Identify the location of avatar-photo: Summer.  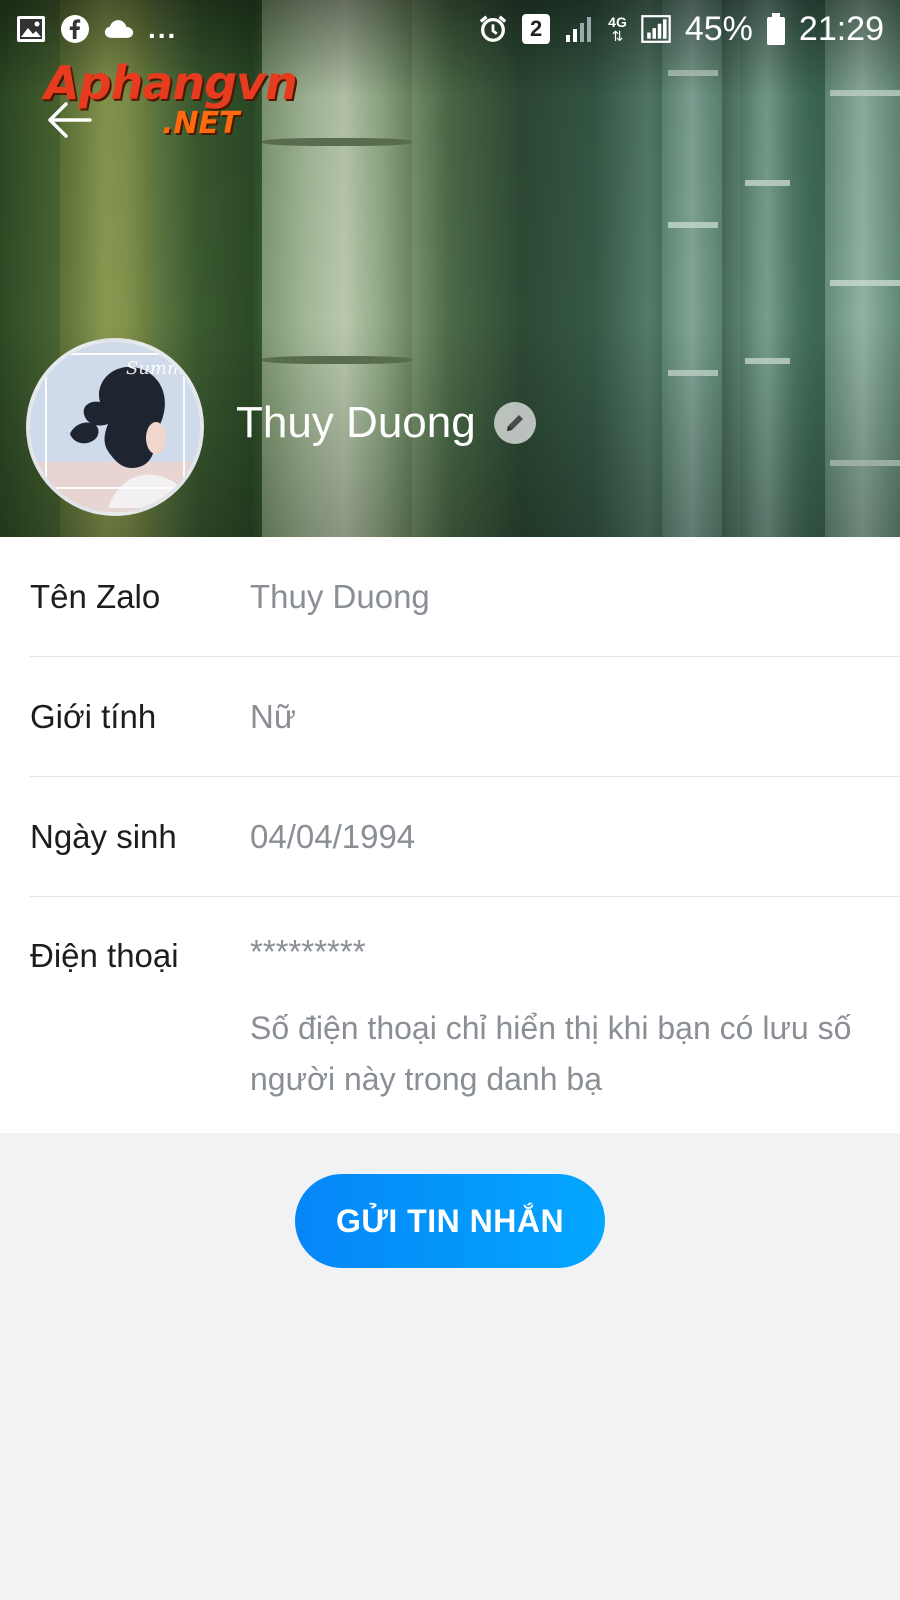
(115, 427).